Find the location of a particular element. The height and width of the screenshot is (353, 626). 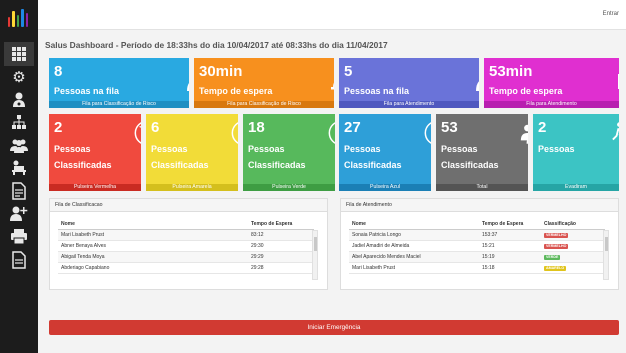

classification-tile: 2 Pessoas Evadiram is located at coordinates (576, 152).